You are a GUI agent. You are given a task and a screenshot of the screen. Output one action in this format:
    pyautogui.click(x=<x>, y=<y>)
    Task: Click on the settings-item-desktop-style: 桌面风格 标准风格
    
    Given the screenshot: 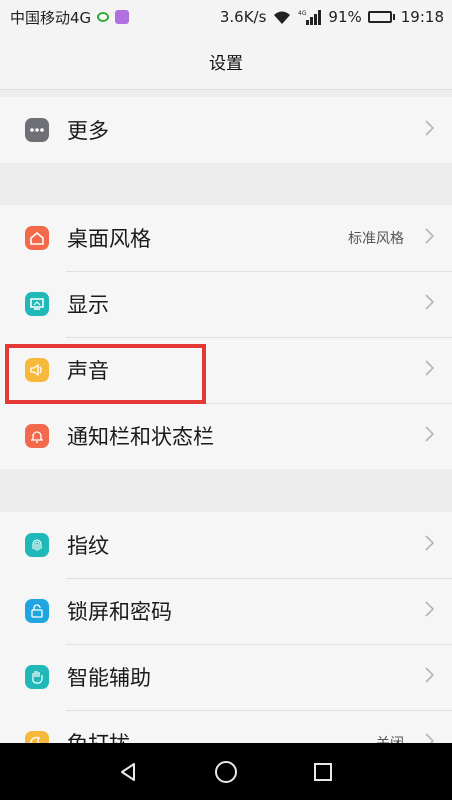 What is the action you would take?
    pyautogui.click(x=226, y=238)
    